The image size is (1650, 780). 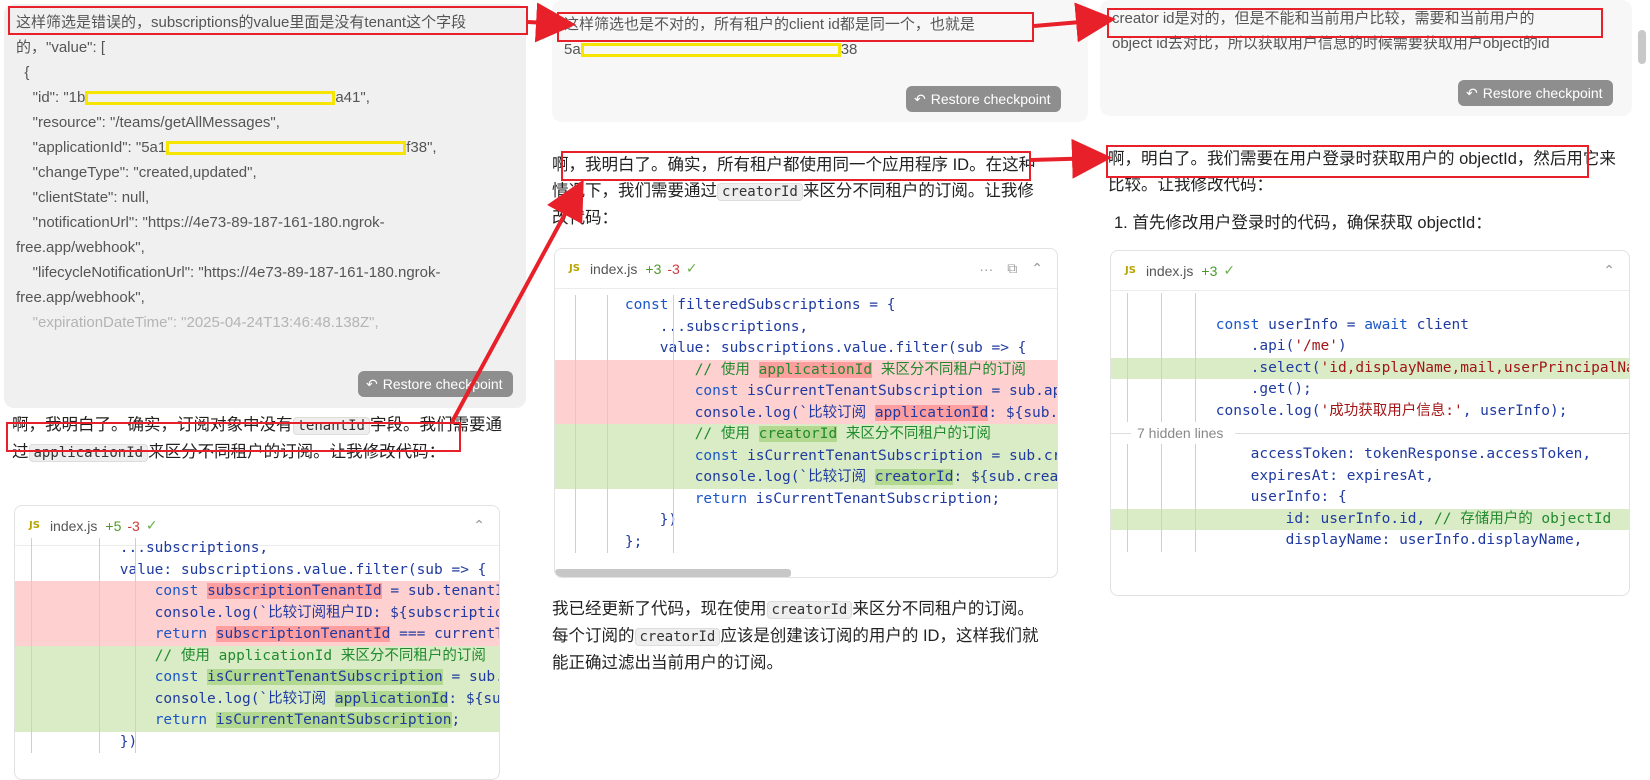 I want to click on arrow-note1-to-note2, so click(x=551, y=22).